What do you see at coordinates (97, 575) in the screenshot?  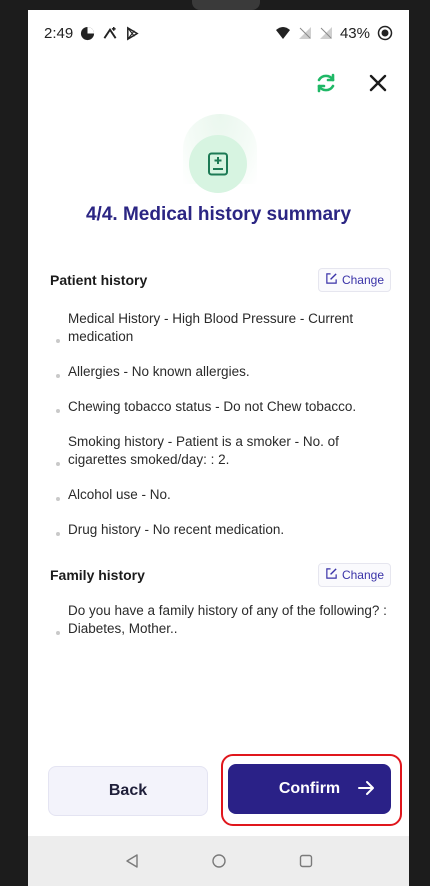 I see `section-title: Family history` at bounding box center [97, 575].